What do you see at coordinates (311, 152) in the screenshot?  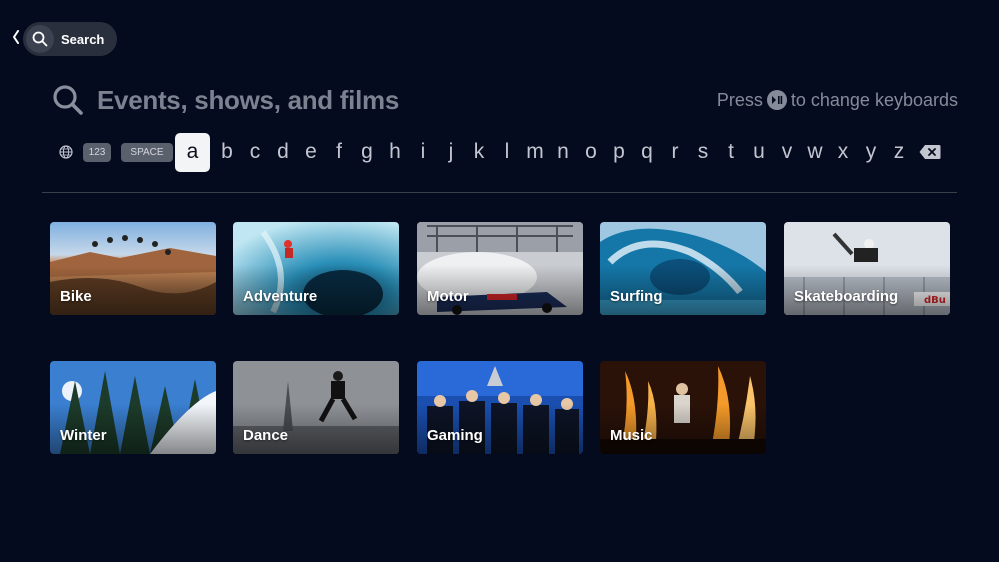 I see `key-e: e` at bounding box center [311, 152].